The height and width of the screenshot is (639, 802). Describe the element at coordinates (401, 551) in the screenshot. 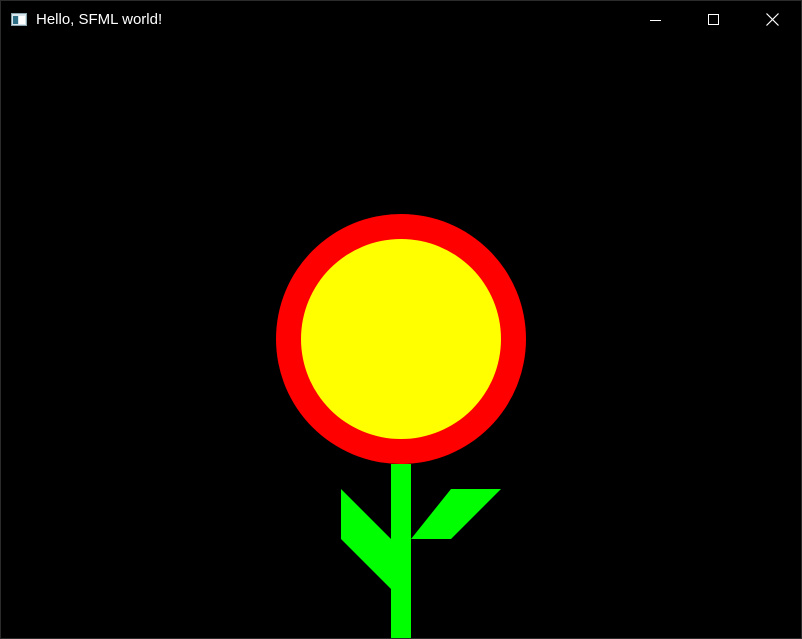

I see `flower-stem` at that location.